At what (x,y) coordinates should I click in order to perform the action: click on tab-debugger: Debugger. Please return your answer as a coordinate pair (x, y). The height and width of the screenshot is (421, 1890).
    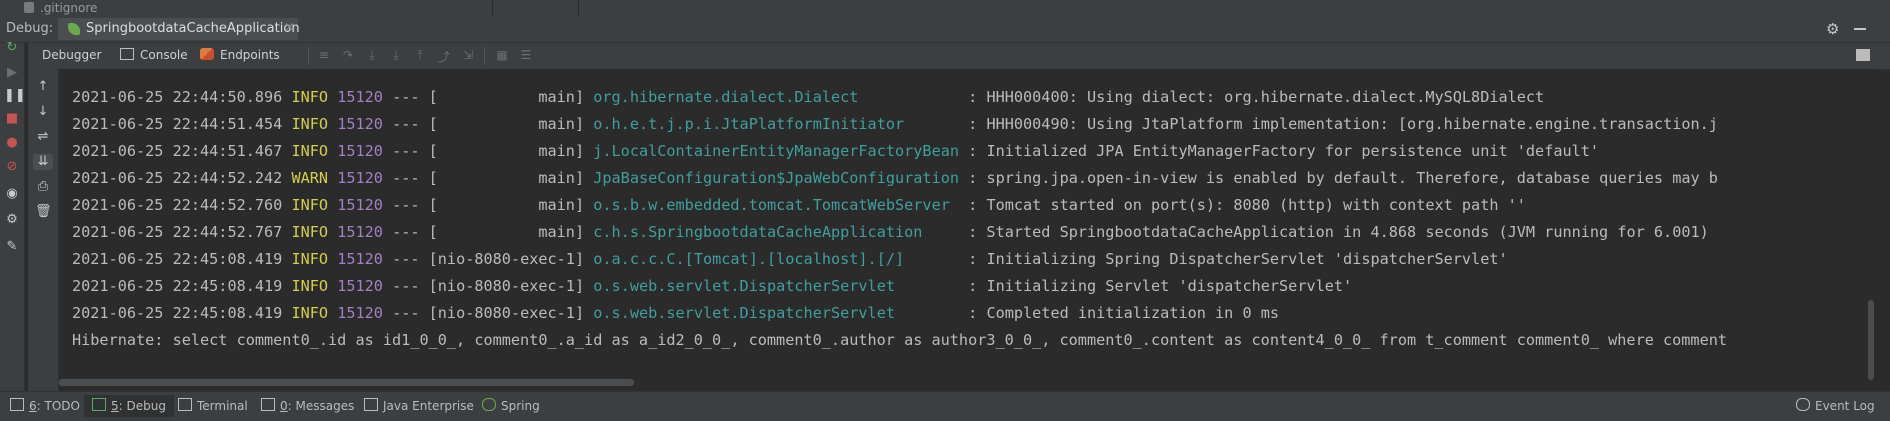
    Looking at the image, I should click on (71, 55).